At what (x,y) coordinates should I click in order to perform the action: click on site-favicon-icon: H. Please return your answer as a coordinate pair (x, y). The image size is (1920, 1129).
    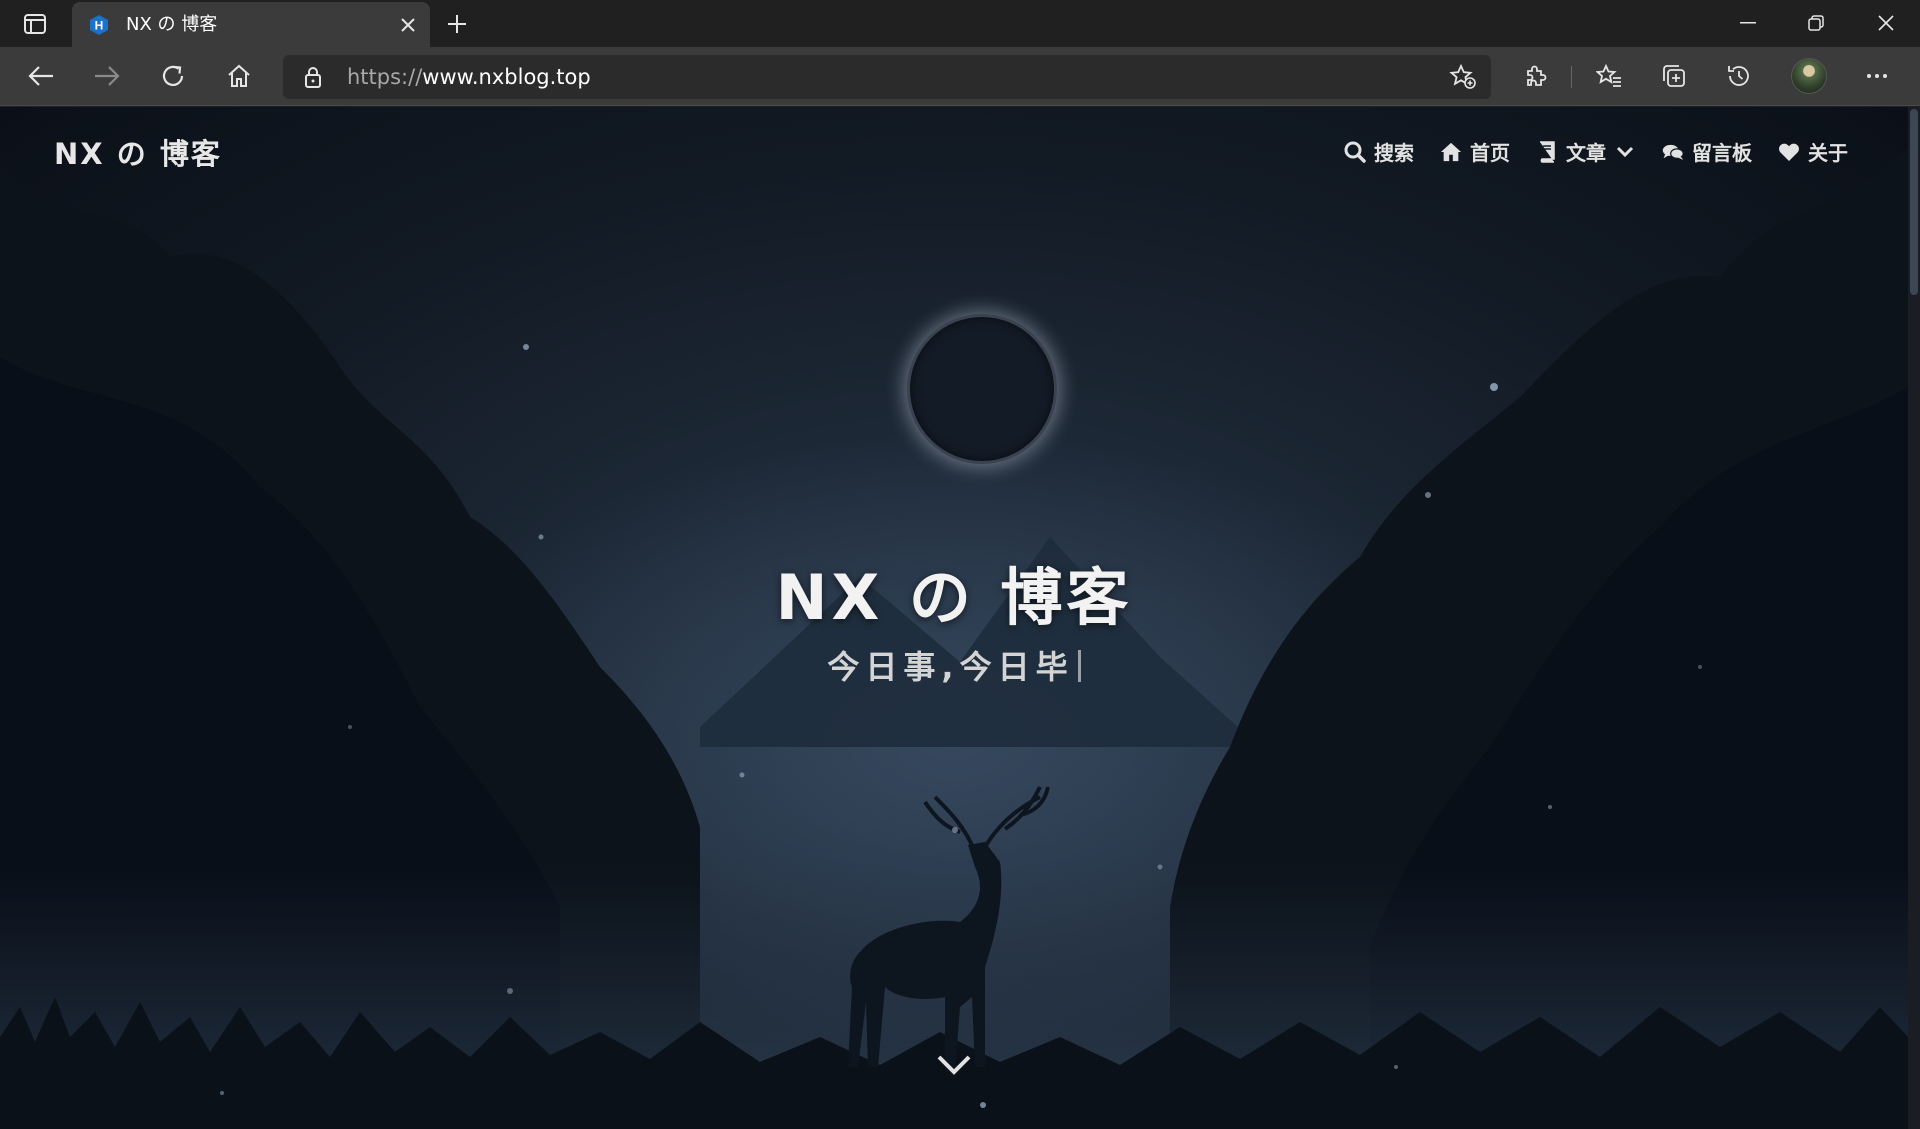
    Looking at the image, I should click on (99, 25).